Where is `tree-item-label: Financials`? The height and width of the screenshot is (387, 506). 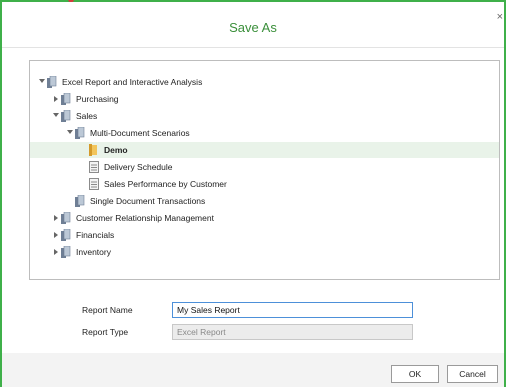 tree-item-label: Financials is located at coordinates (95, 235).